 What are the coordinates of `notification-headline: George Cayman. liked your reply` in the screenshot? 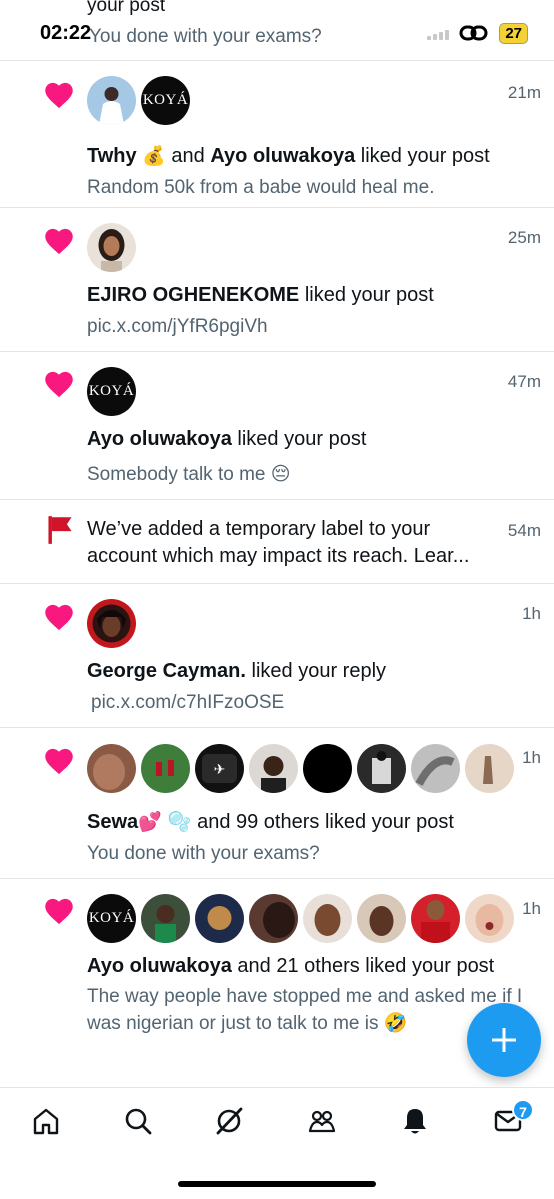 It's located at (237, 671).